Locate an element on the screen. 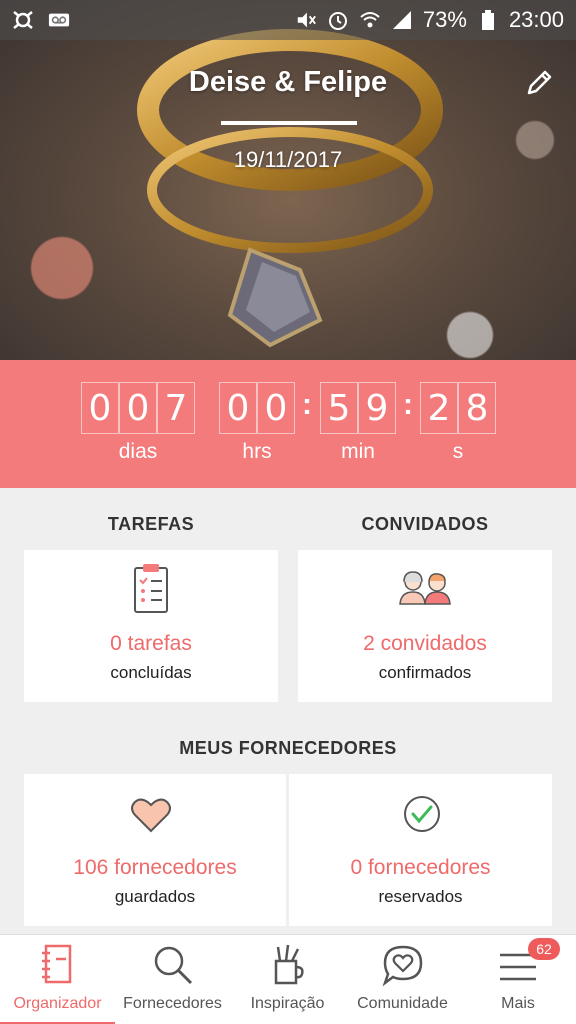 Image resolution: width=576 pixels, height=1024 pixels. guests-card: 2 convidados confirmados is located at coordinates (425, 626).